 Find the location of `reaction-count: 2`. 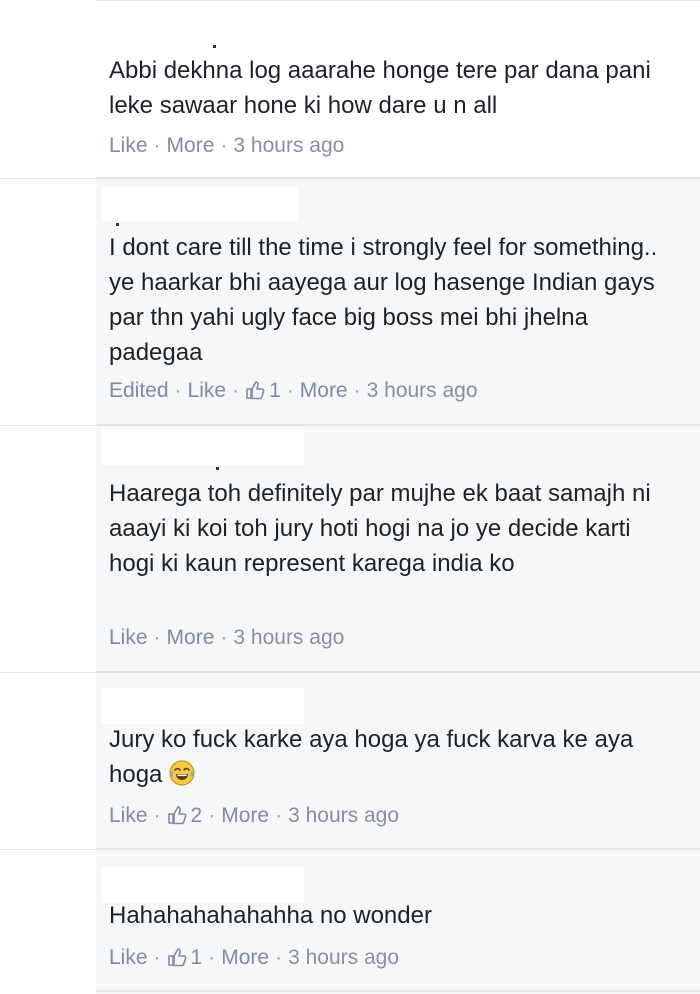

reaction-count: 2 is located at coordinates (185, 815).